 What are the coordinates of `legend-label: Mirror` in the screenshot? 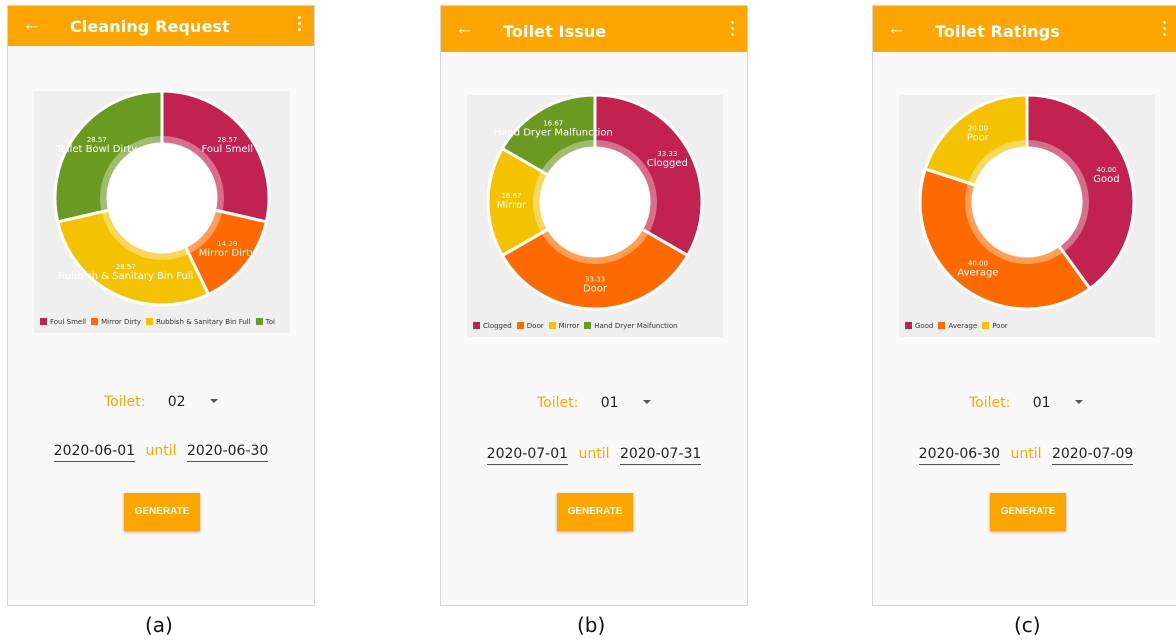 It's located at (569, 326).